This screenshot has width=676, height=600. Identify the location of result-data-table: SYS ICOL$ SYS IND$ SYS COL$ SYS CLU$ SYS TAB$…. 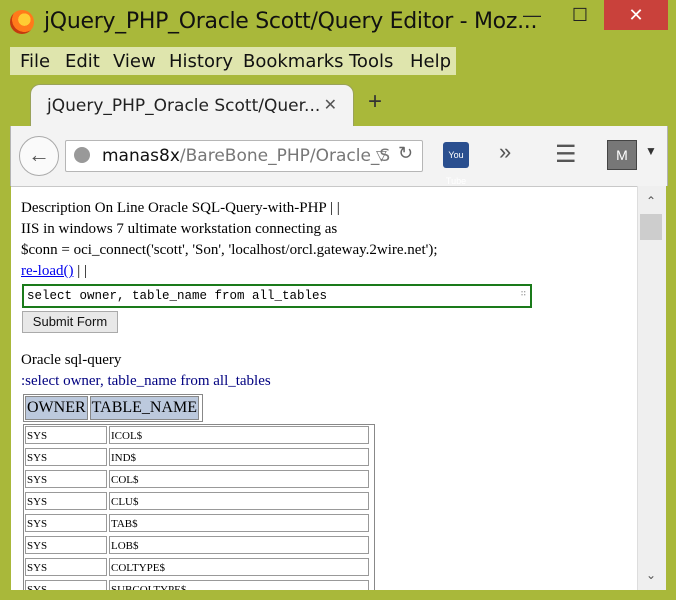
(199, 507).